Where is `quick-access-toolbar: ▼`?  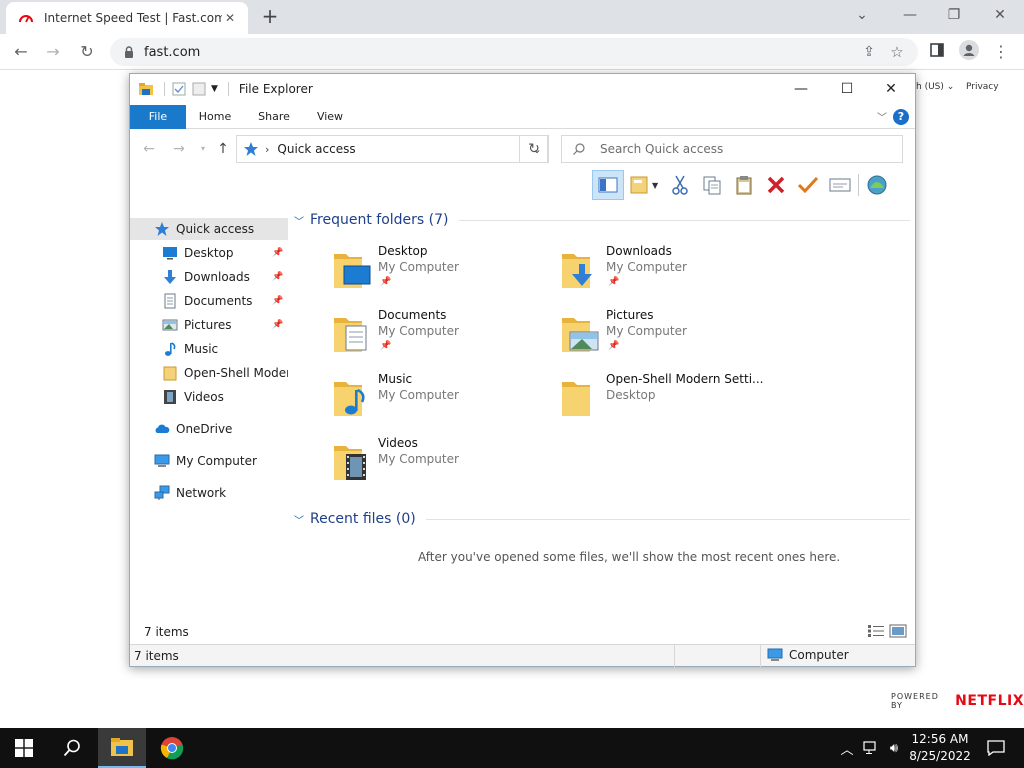 quick-access-toolbar: ▼ is located at coordinates (182, 89).